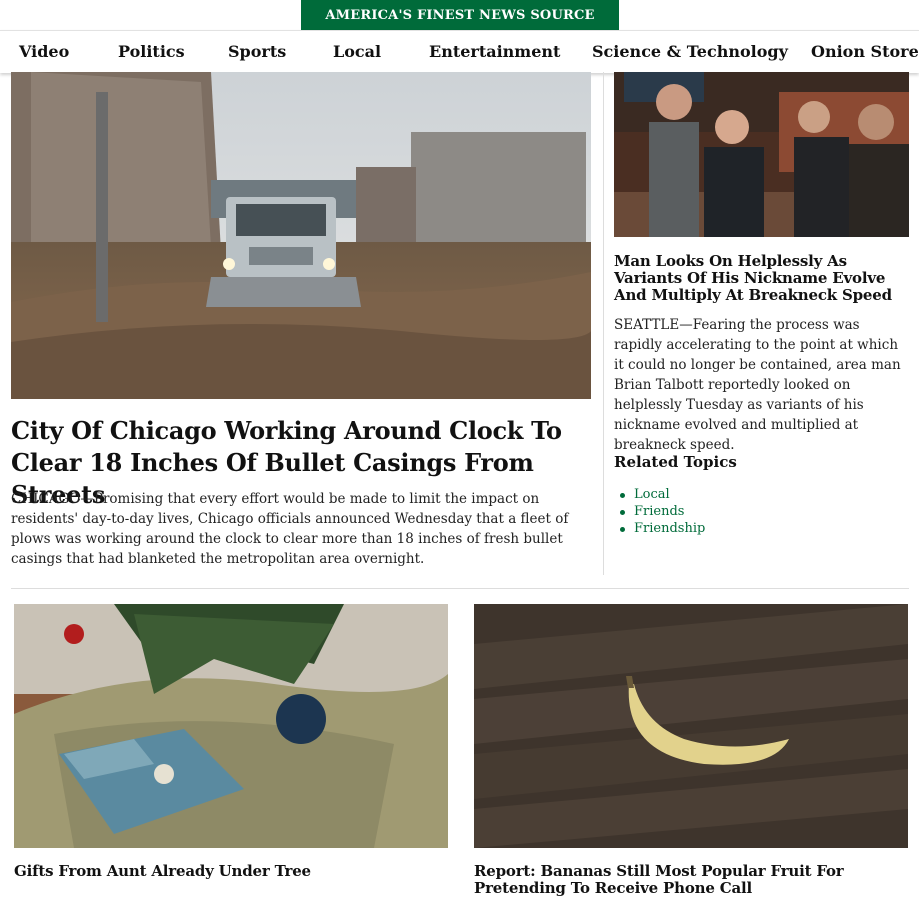 This screenshot has height=897, width=919. Describe the element at coordinates (460, 588) in the screenshot. I see `section-divider` at that location.